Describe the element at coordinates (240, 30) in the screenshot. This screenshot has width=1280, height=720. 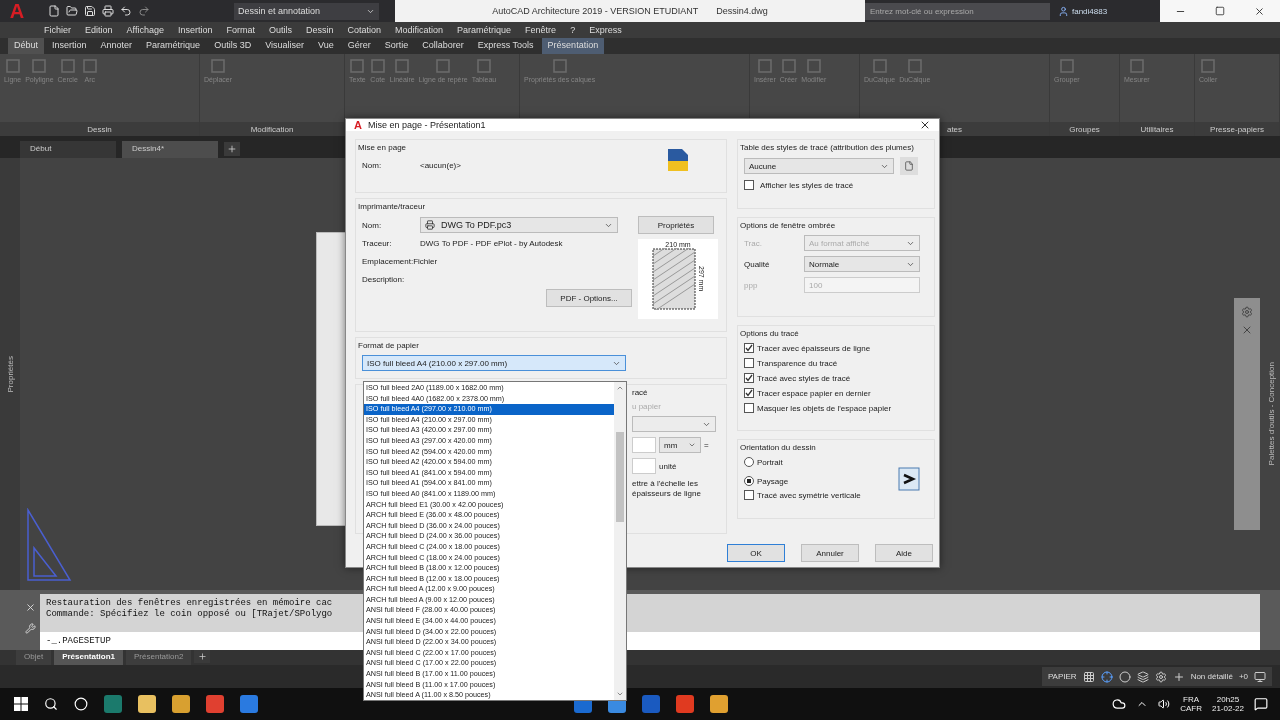
I see `menu-item: Format` at that location.